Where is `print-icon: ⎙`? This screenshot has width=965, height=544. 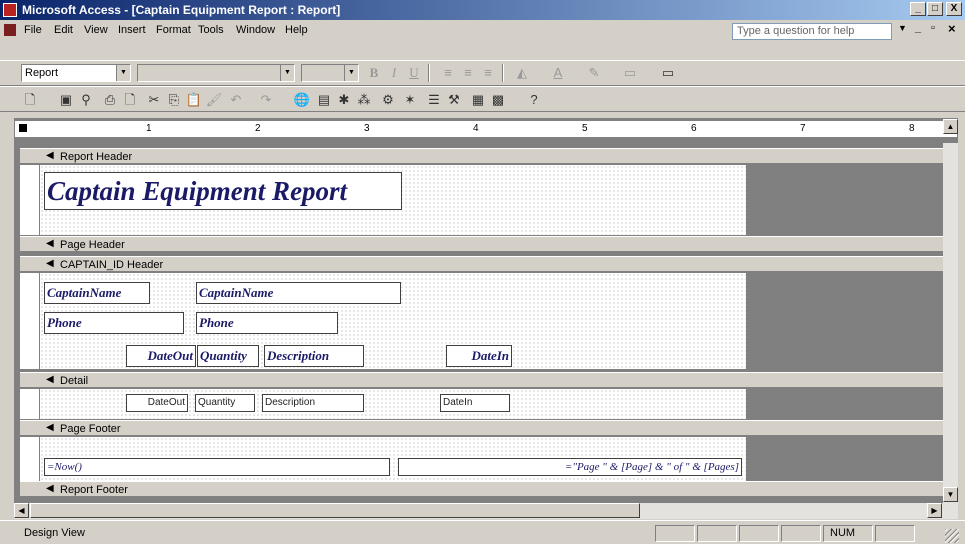
print-icon: ⎙ is located at coordinates (110, 100).